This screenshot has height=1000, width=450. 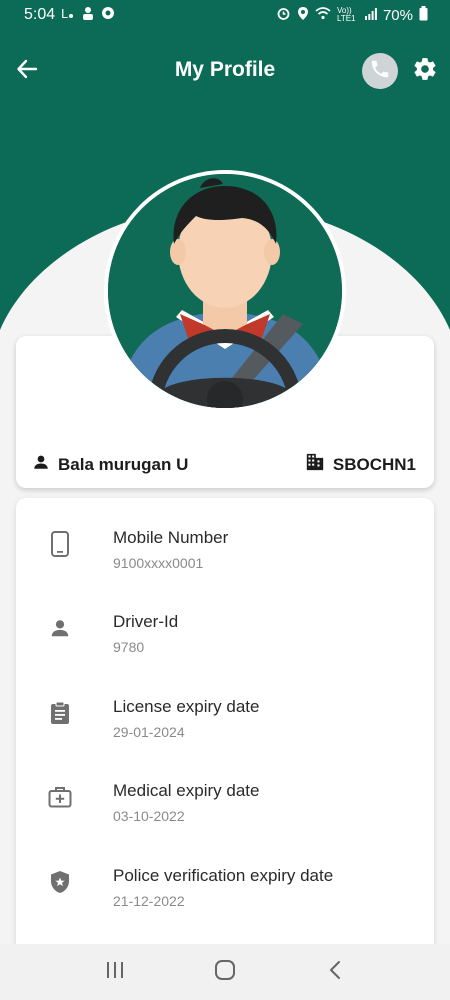 I want to click on network-label: Vo)) LTE1, so click(x=346, y=14).